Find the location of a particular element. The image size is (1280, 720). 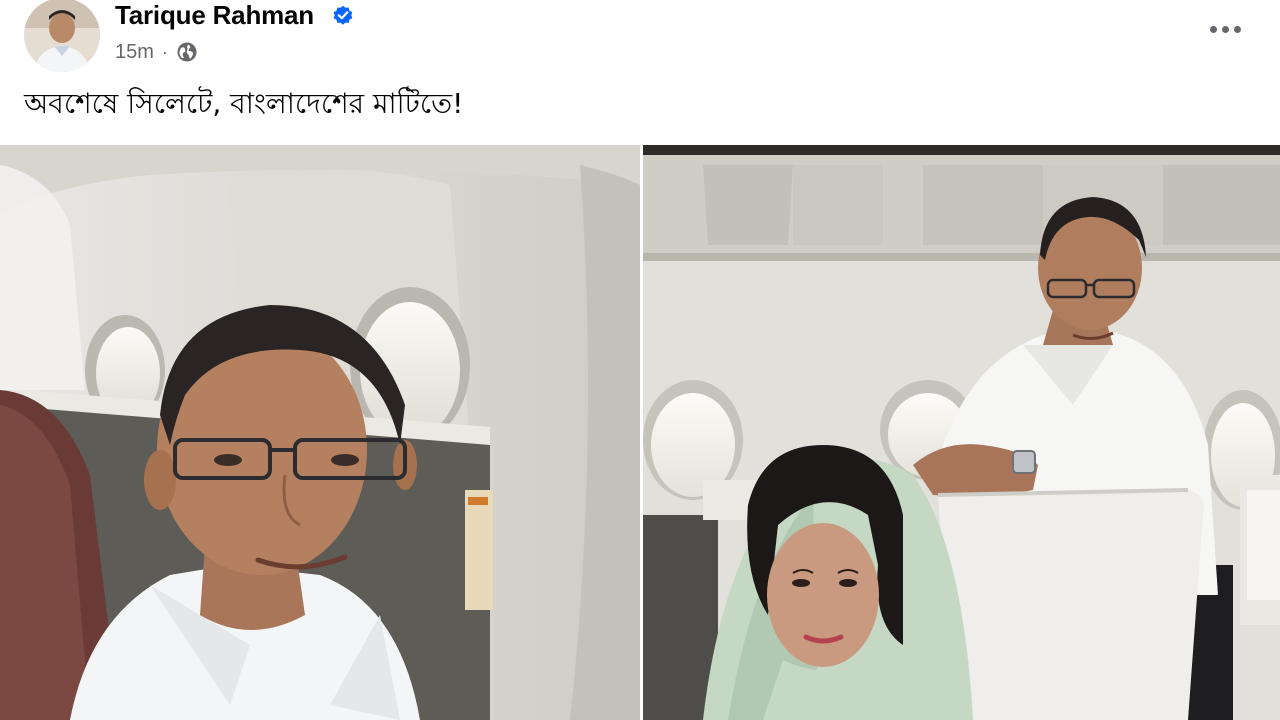

author-name: Tarique Rahman is located at coordinates (214, 15).